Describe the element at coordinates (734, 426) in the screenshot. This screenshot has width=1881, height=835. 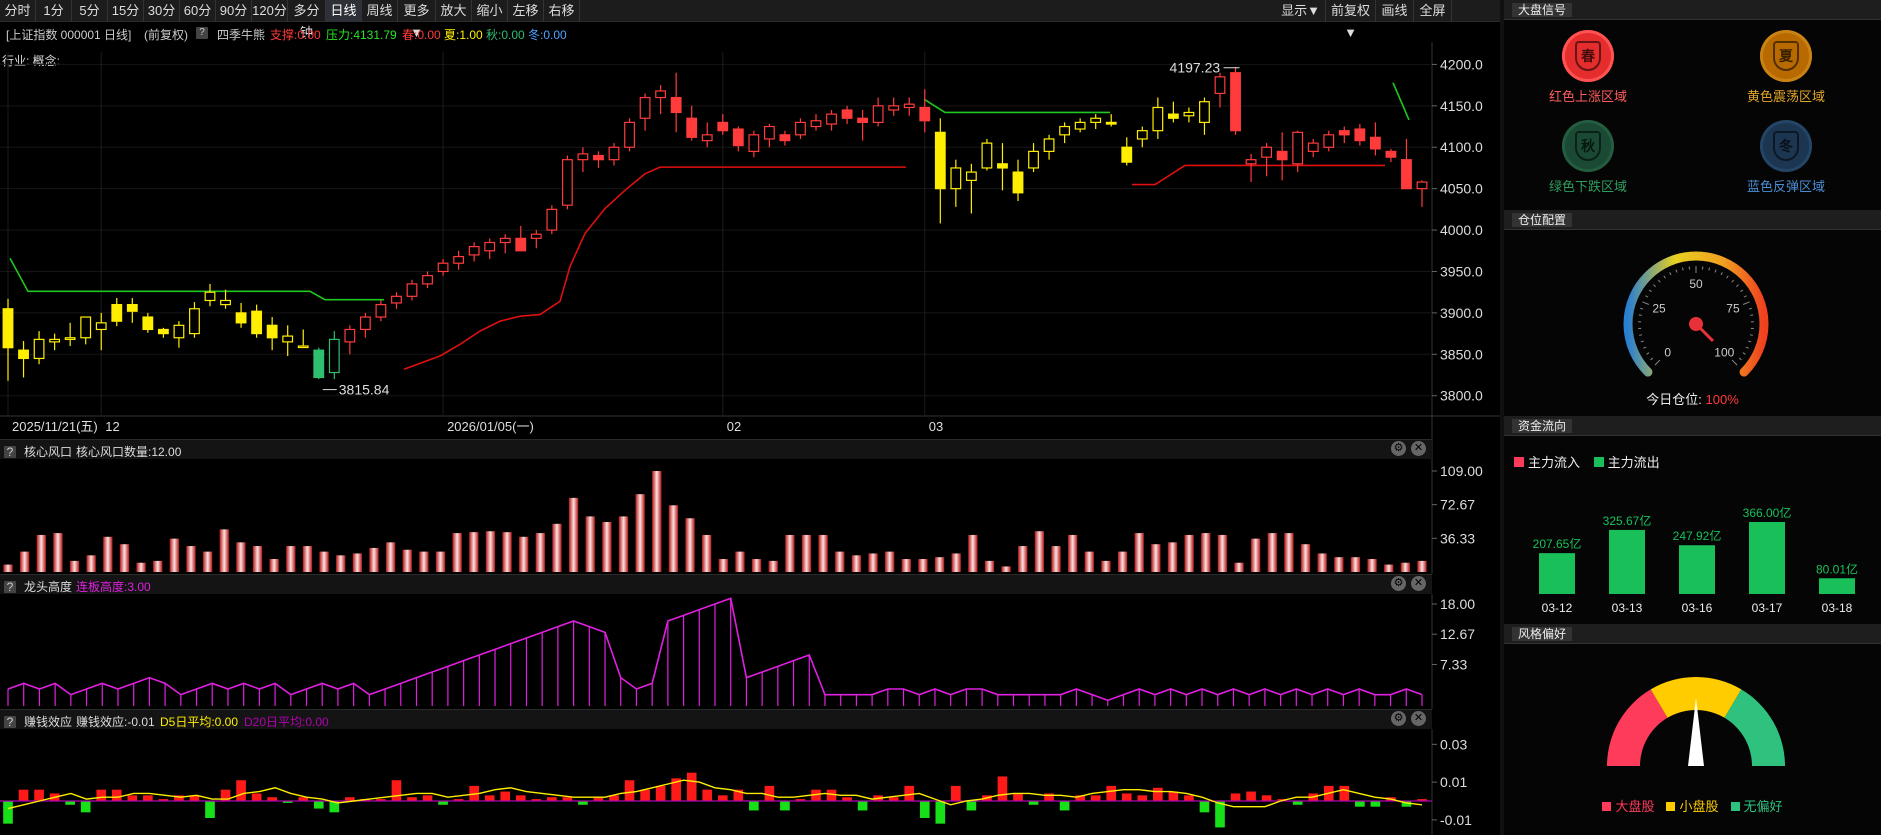
I see `date-label: 02` at that location.